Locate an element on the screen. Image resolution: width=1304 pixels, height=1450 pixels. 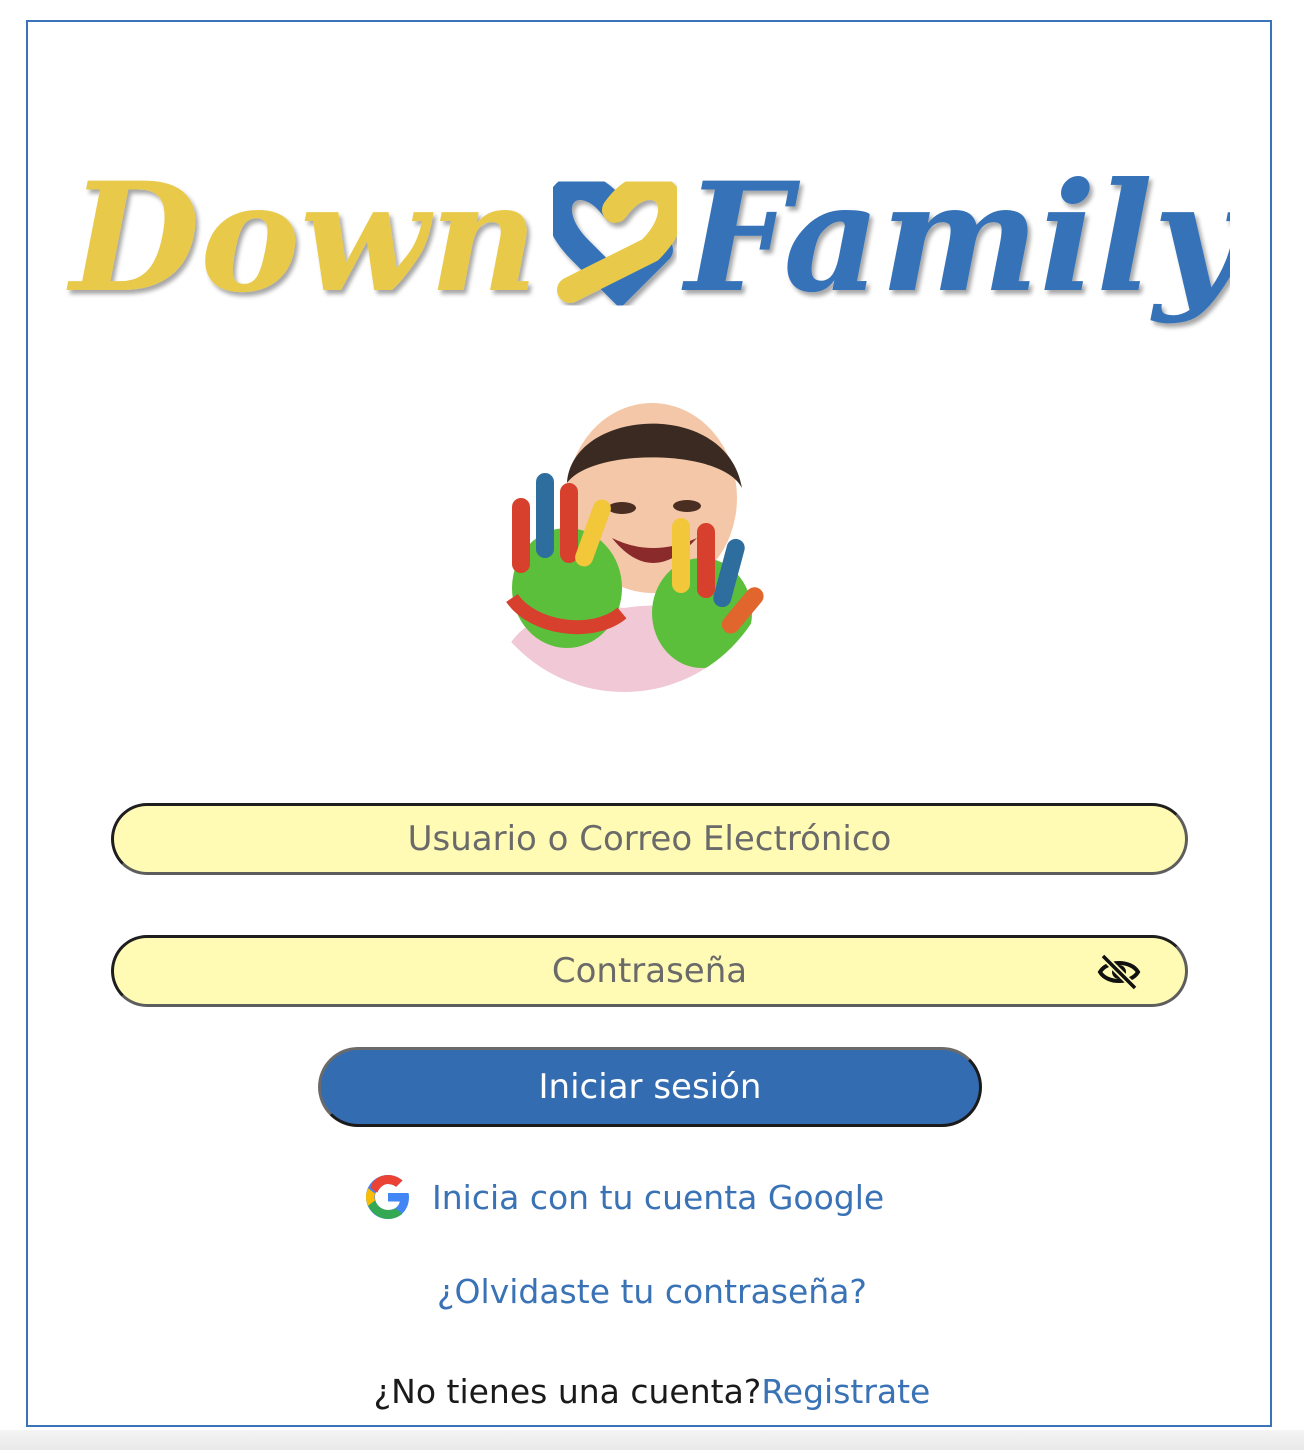
register-row: ¿No tienes una cuenta?Registrate is located at coordinates (652, 1391).